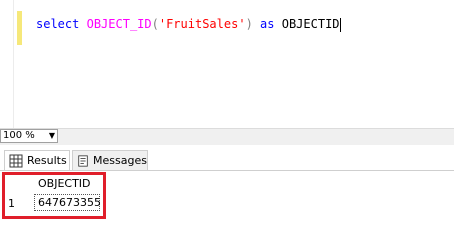 This screenshot has width=454, height=241. What do you see at coordinates (120, 160) in the screenshot?
I see `tab-messages-label: Messages` at bounding box center [120, 160].